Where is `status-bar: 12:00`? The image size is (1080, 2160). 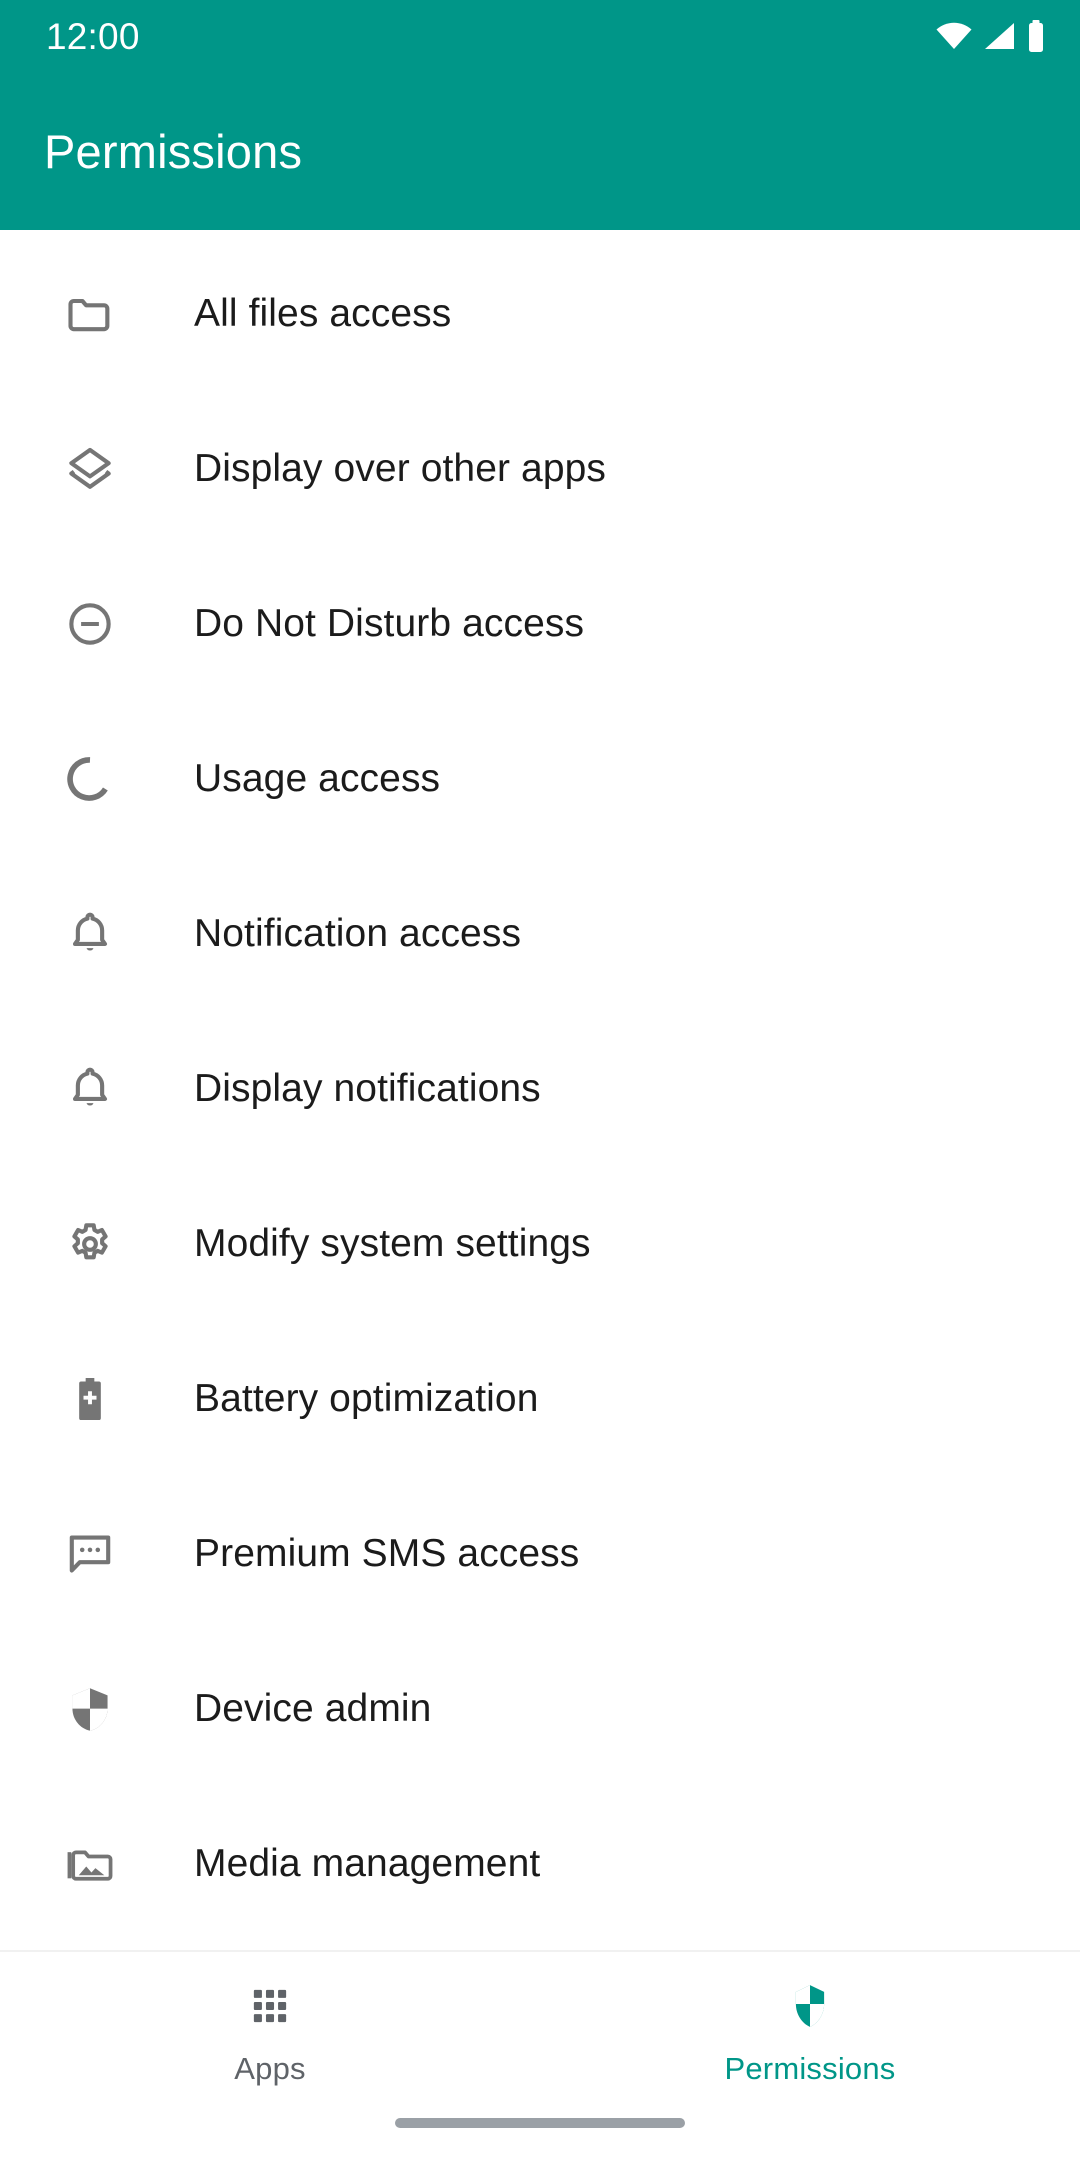
status-bar: 12:00 is located at coordinates (540, 36).